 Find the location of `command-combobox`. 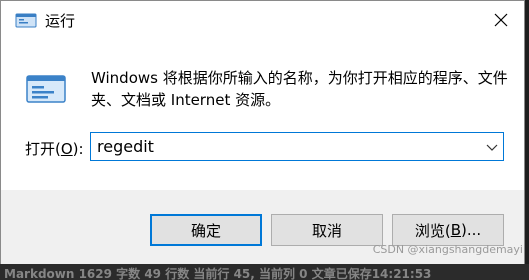

command-combobox is located at coordinates (297, 146).